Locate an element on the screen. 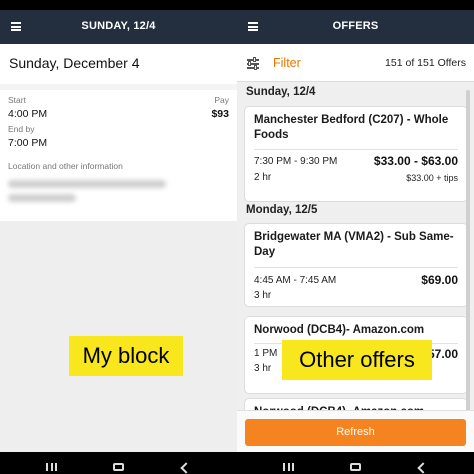 Image resolution: width=474 pixels, height=474 pixels. offer-duration: 2 hr is located at coordinates (263, 177).